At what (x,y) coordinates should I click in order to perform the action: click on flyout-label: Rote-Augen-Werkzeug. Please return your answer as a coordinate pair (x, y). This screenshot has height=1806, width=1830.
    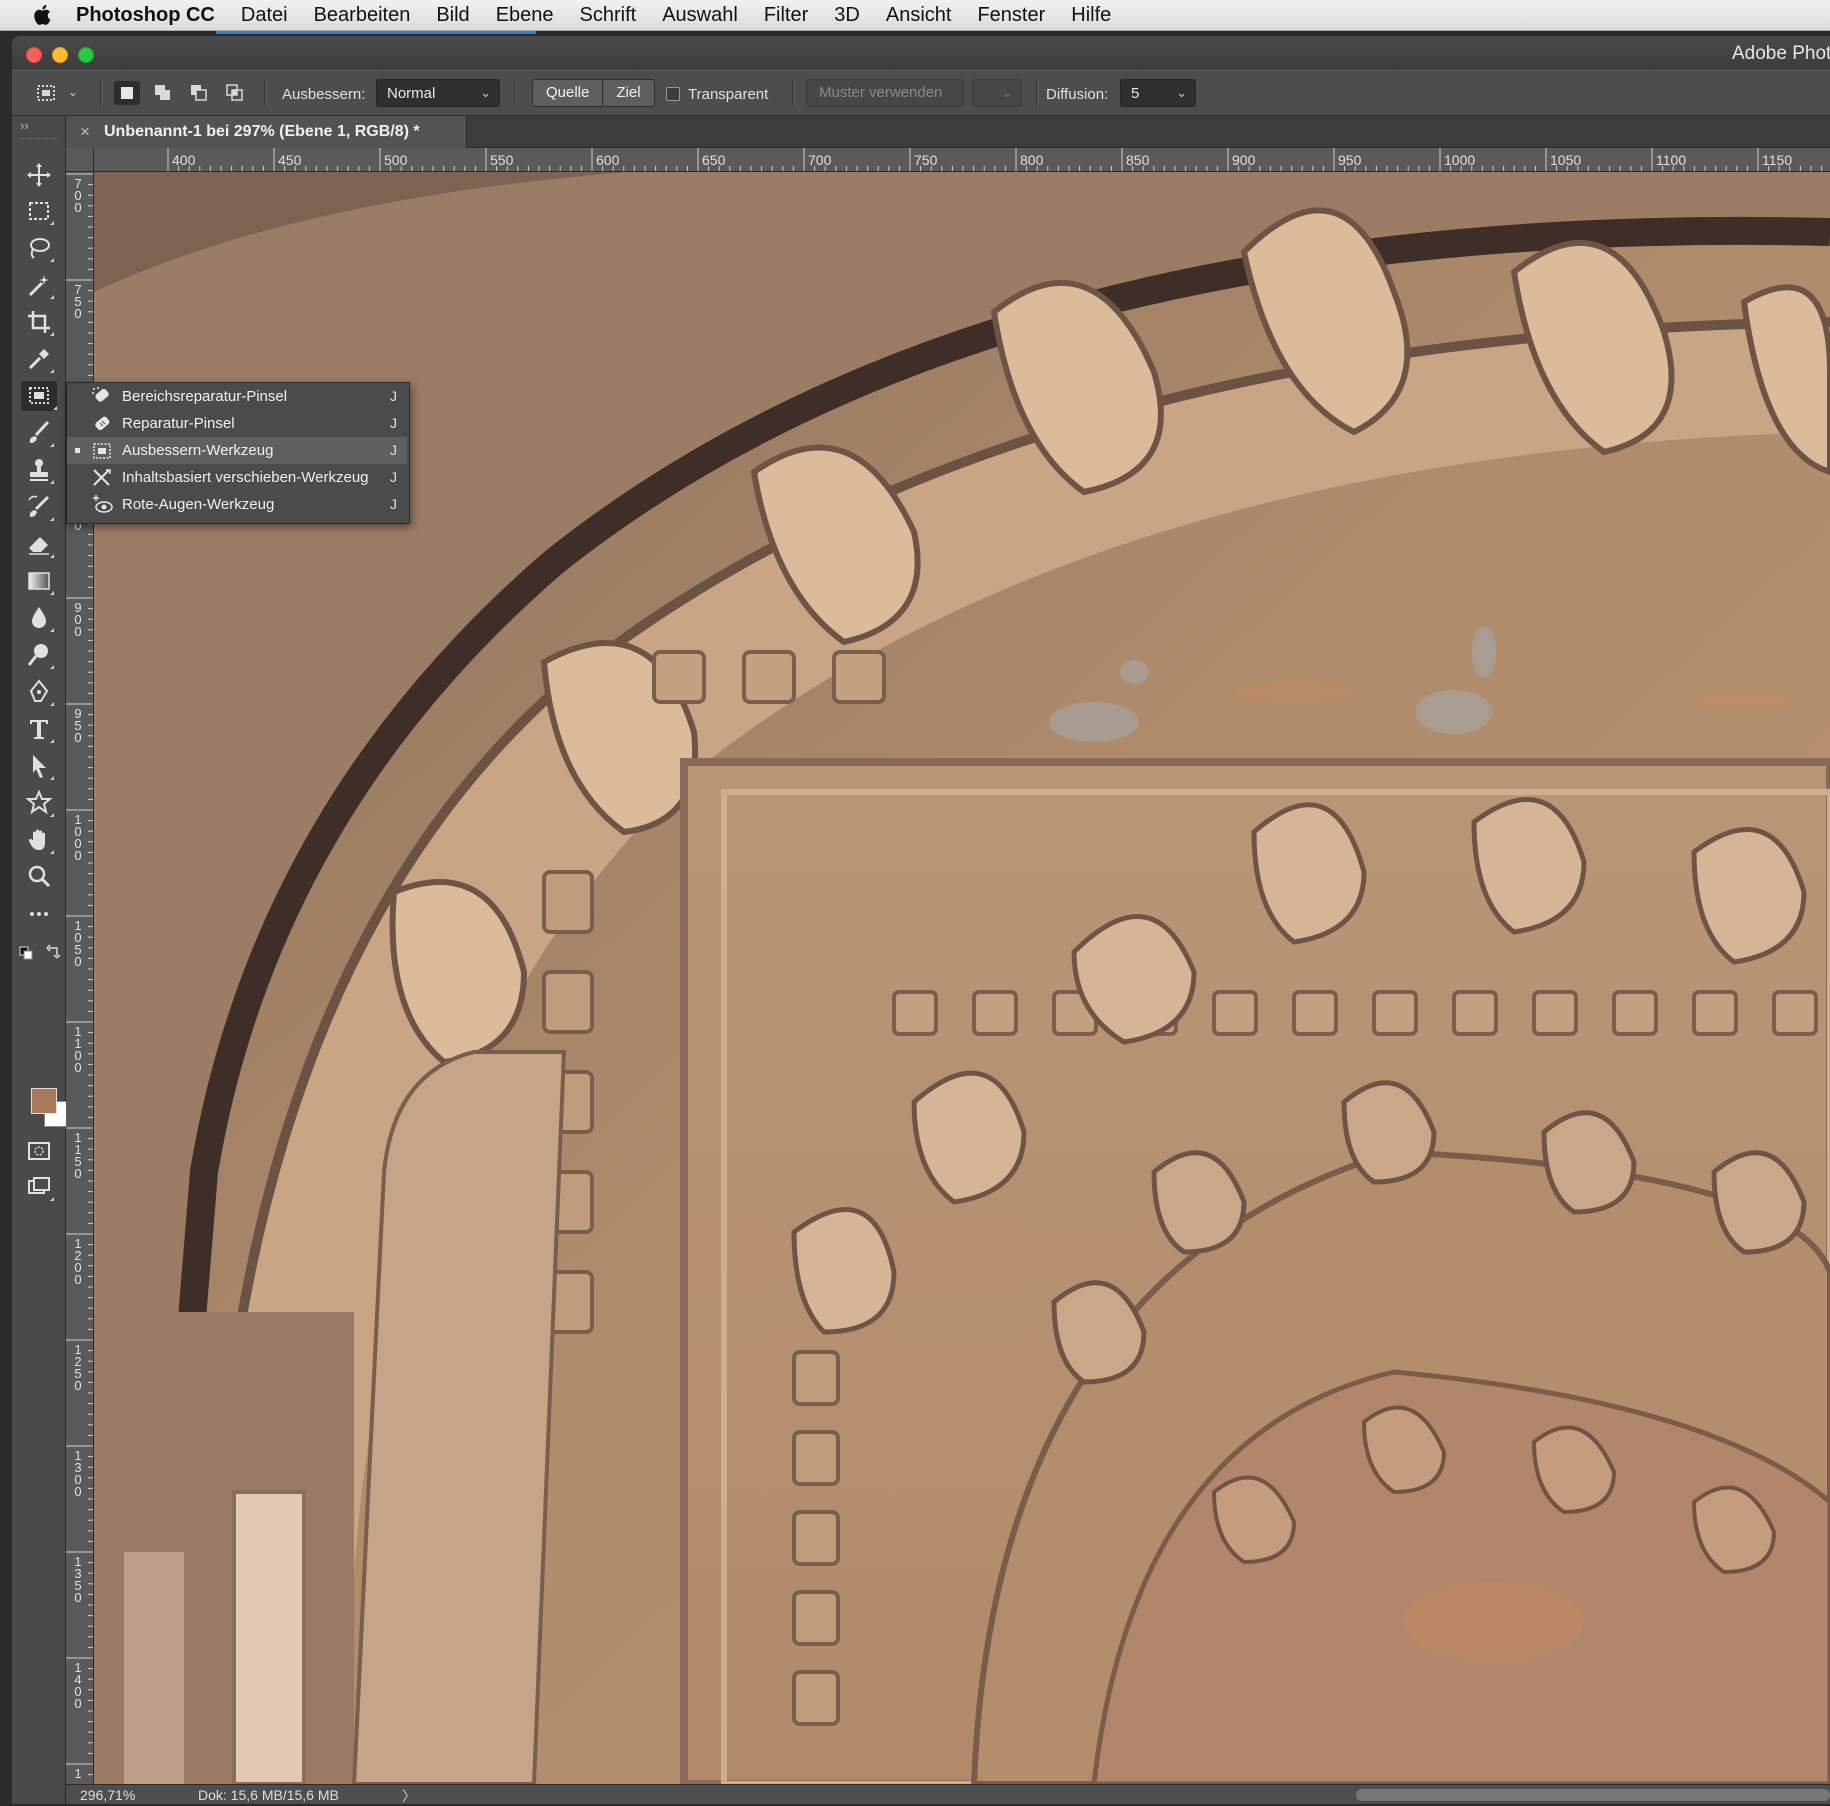
    Looking at the image, I should click on (198, 504).